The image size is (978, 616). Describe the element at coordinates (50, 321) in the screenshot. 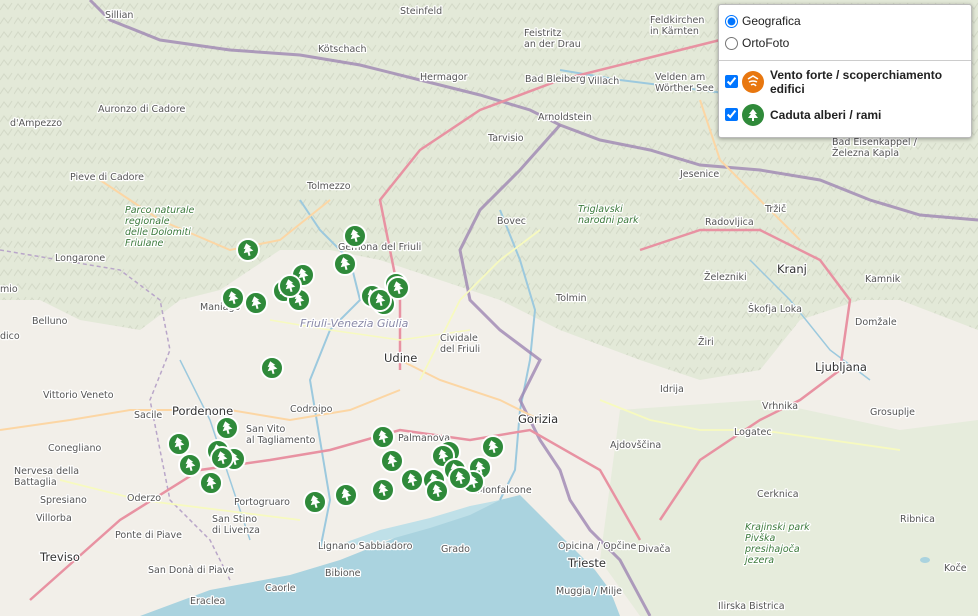

I see `place-label: Belluno` at that location.